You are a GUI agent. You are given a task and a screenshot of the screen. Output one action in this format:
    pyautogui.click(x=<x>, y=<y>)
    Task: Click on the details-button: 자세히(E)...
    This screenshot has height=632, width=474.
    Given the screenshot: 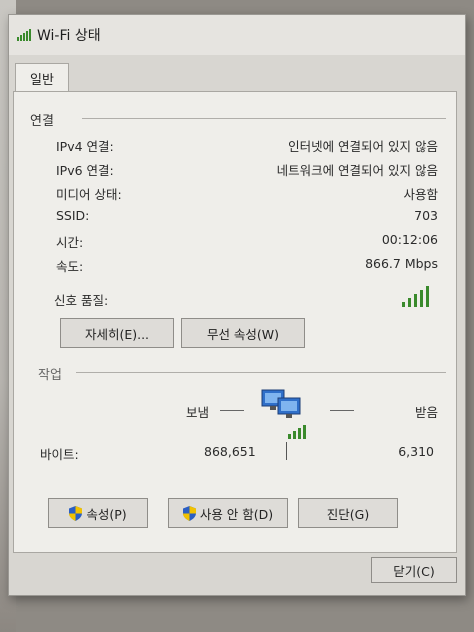 What is the action you would take?
    pyautogui.click(x=117, y=333)
    